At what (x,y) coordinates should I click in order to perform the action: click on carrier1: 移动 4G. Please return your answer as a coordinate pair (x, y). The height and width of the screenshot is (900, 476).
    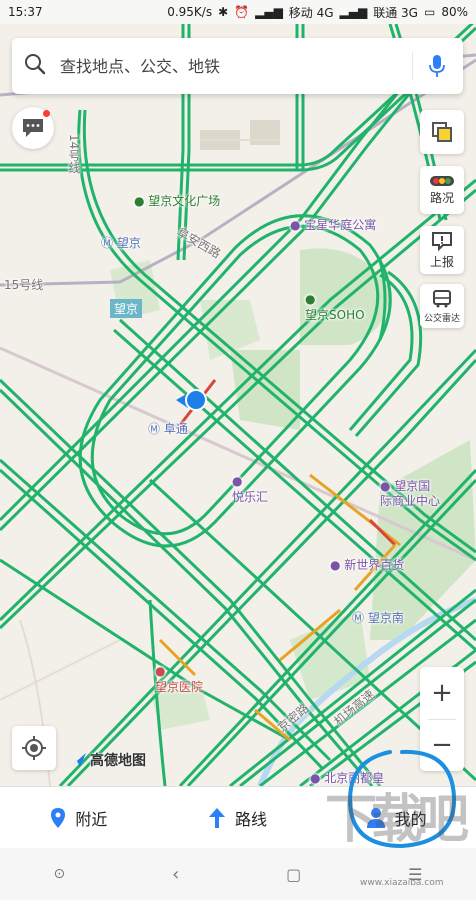
    Looking at the image, I should click on (311, 12).